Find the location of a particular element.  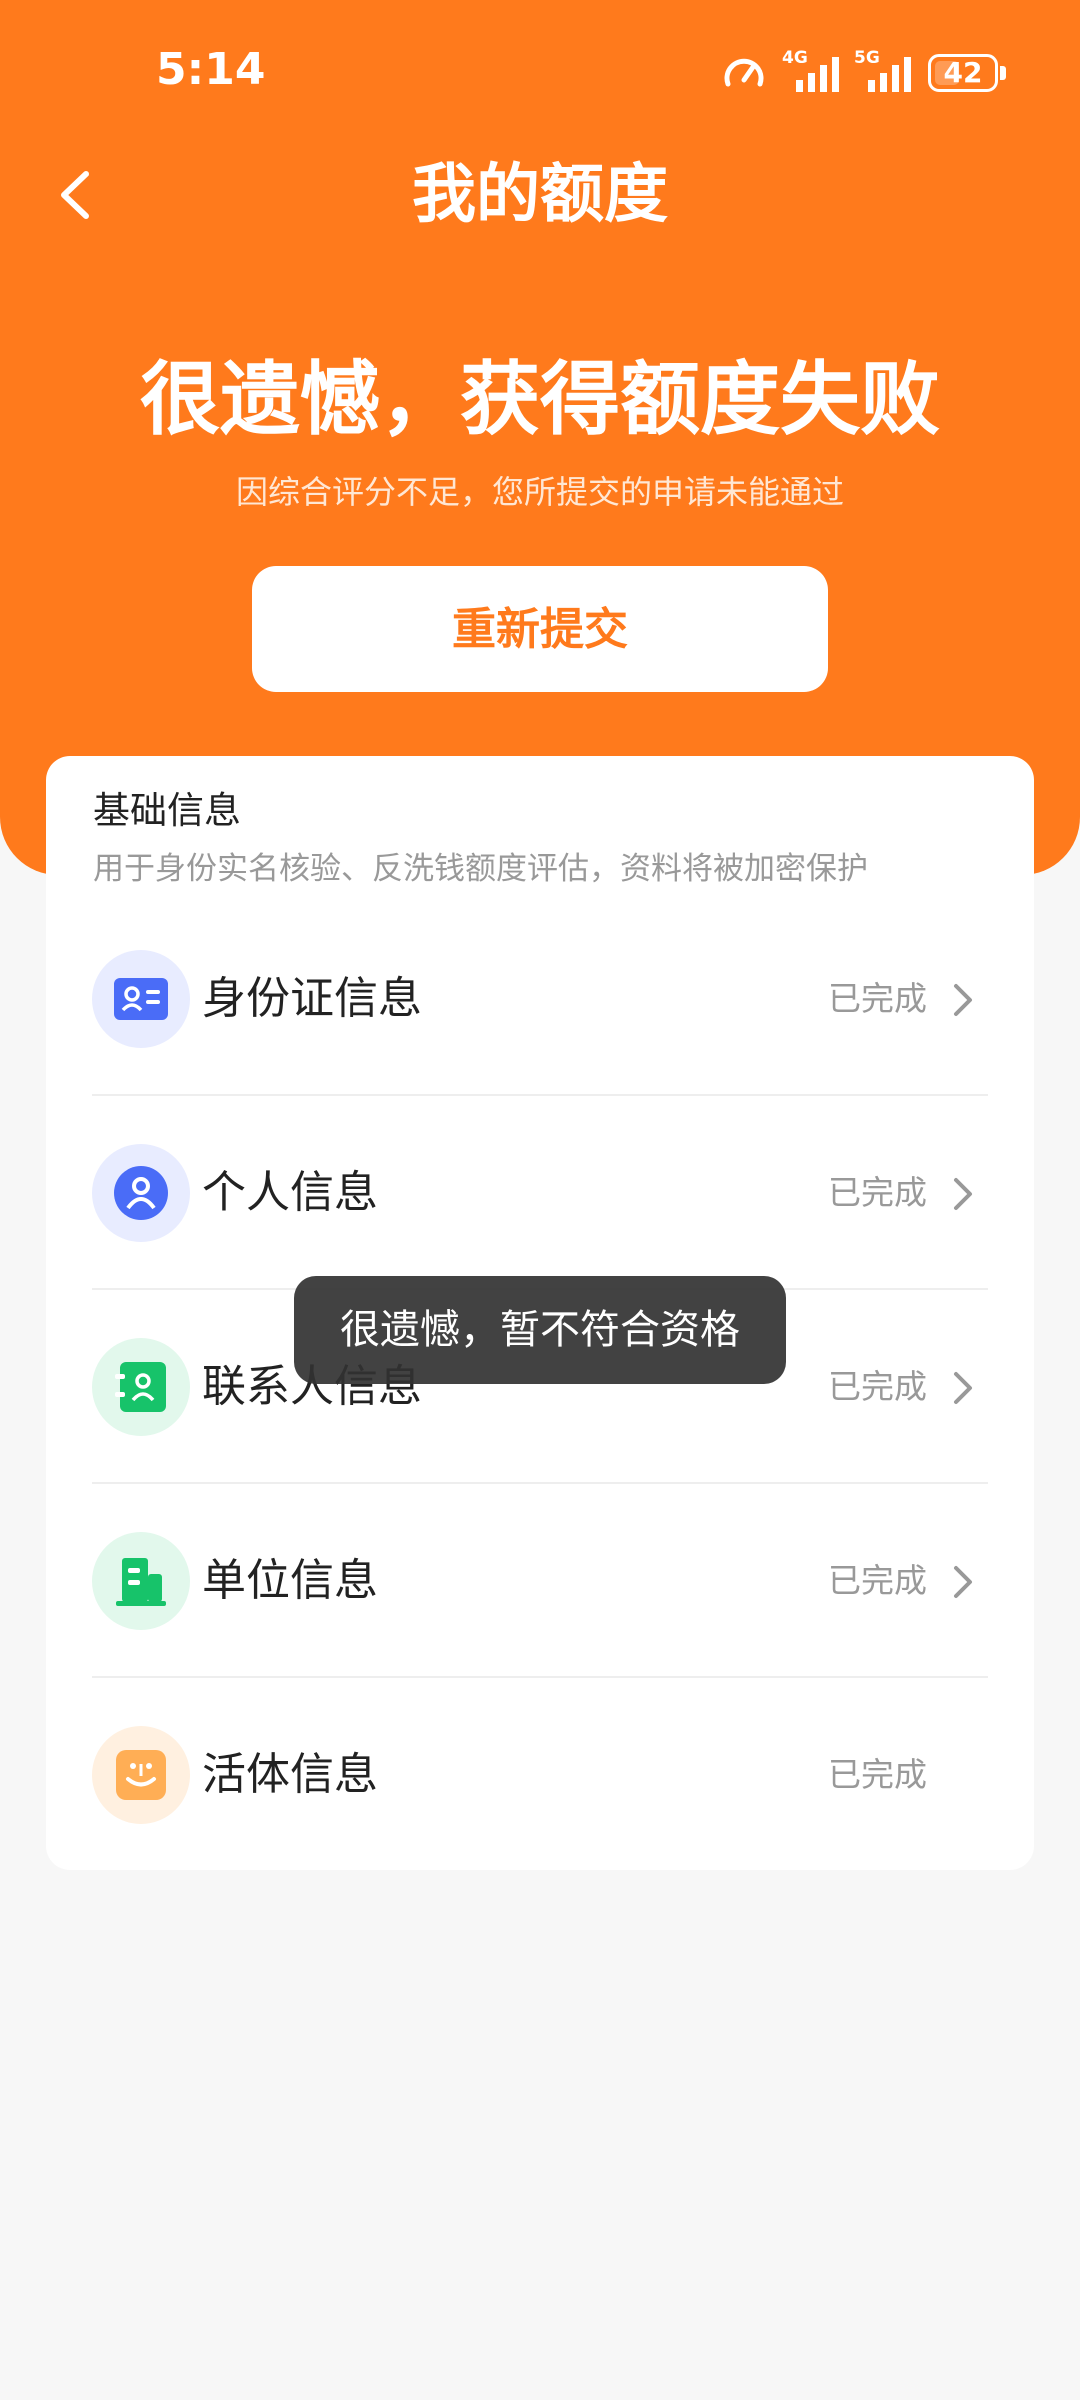

card-description: 用于身份实名核验、反洗钱额度评估，资料将被加密保护 is located at coordinates (480, 869).